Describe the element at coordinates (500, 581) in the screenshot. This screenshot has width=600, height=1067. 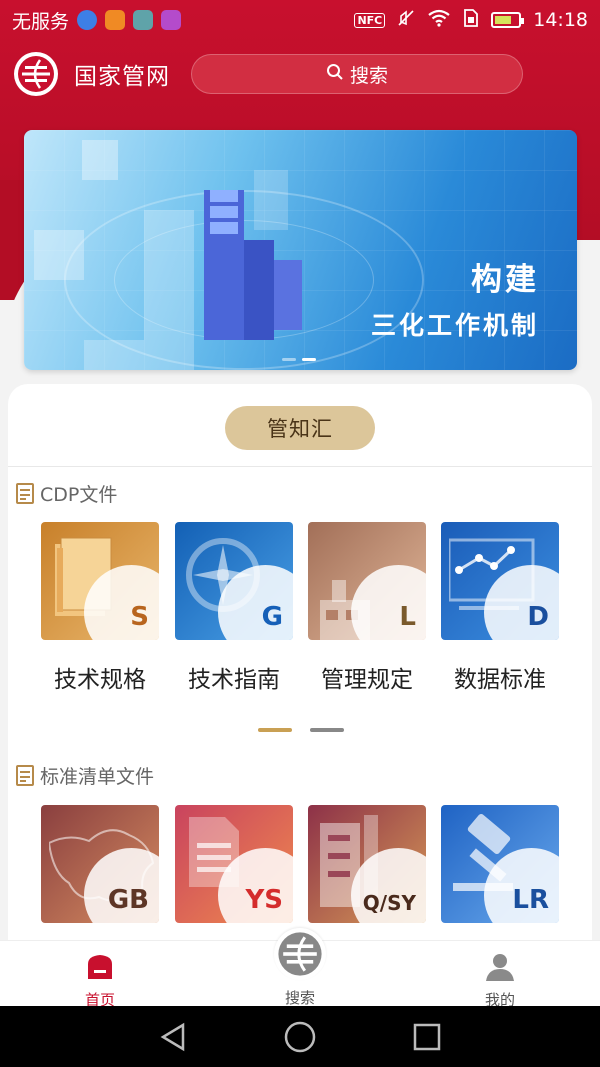
I see `tile-data-standard: D` at that location.